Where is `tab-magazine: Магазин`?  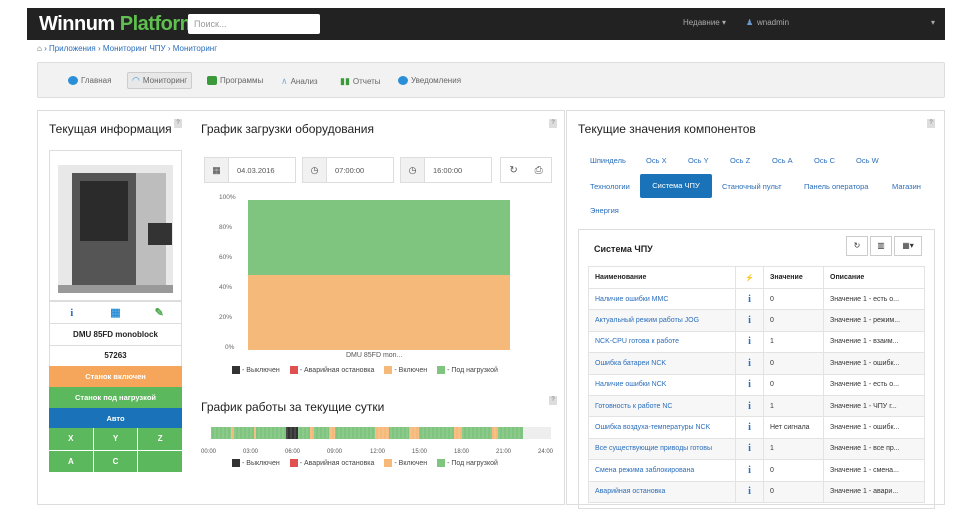
tab-magazine: Магазин is located at coordinates (906, 186).